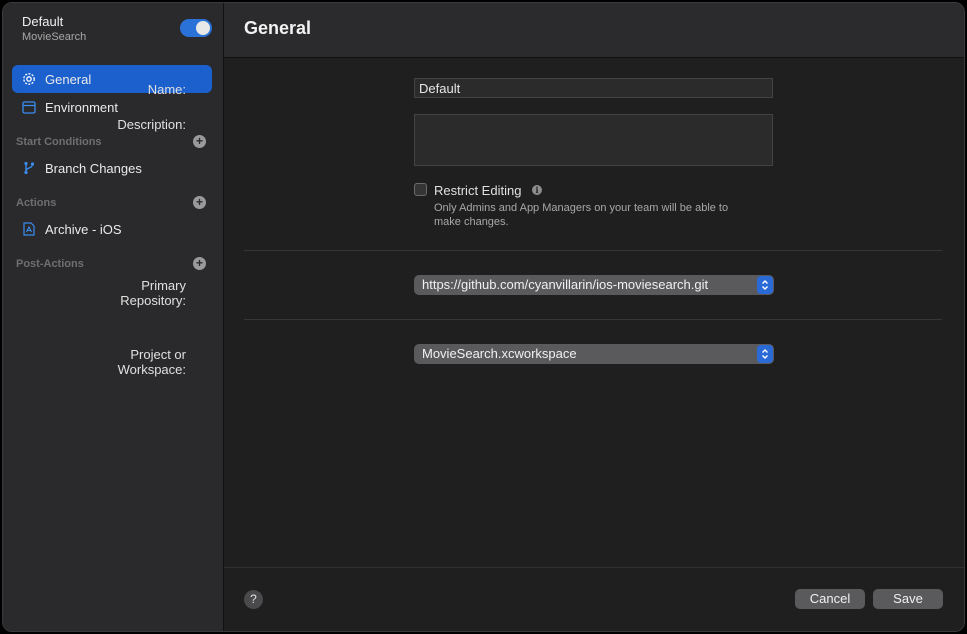  What do you see at coordinates (29, 229) in the screenshot?
I see `archive-icon` at bounding box center [29, 229].